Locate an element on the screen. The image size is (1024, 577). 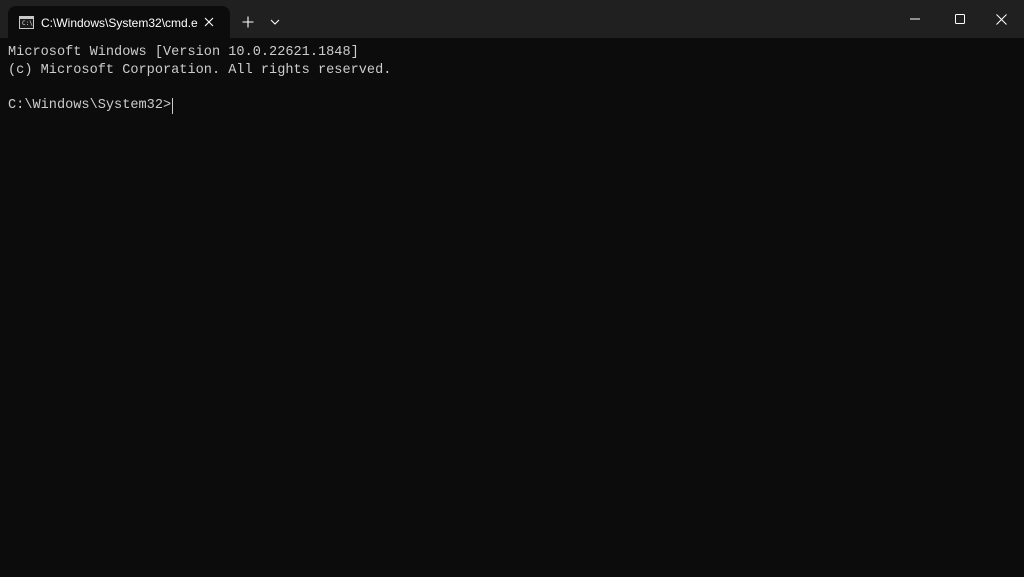
text-cursor is located at coordinates (173, 106).